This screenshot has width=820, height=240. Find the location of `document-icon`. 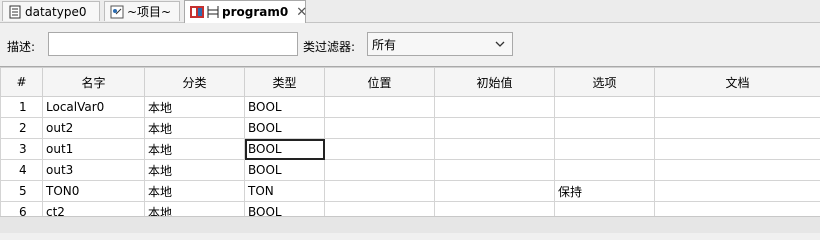

document-icon is located at coordinates (15, 12).